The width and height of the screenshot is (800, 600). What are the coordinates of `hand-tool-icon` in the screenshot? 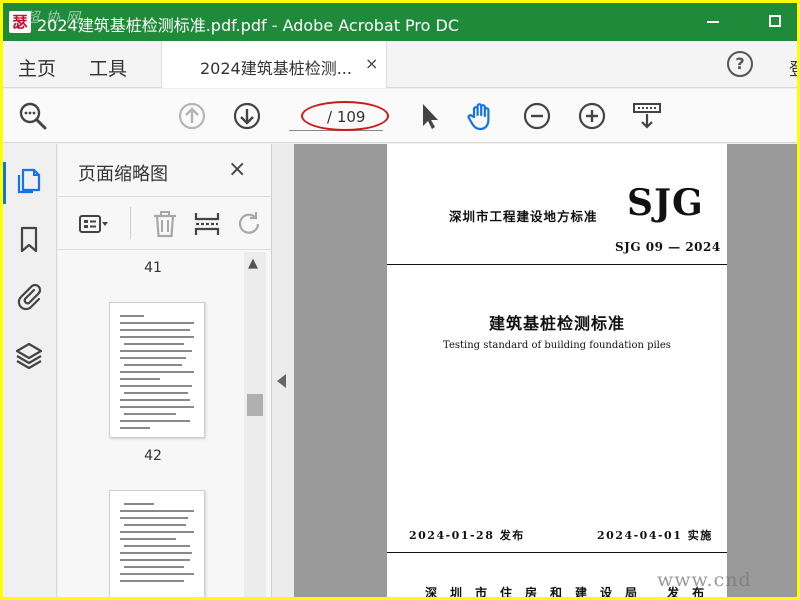 It's located at (481, 116).